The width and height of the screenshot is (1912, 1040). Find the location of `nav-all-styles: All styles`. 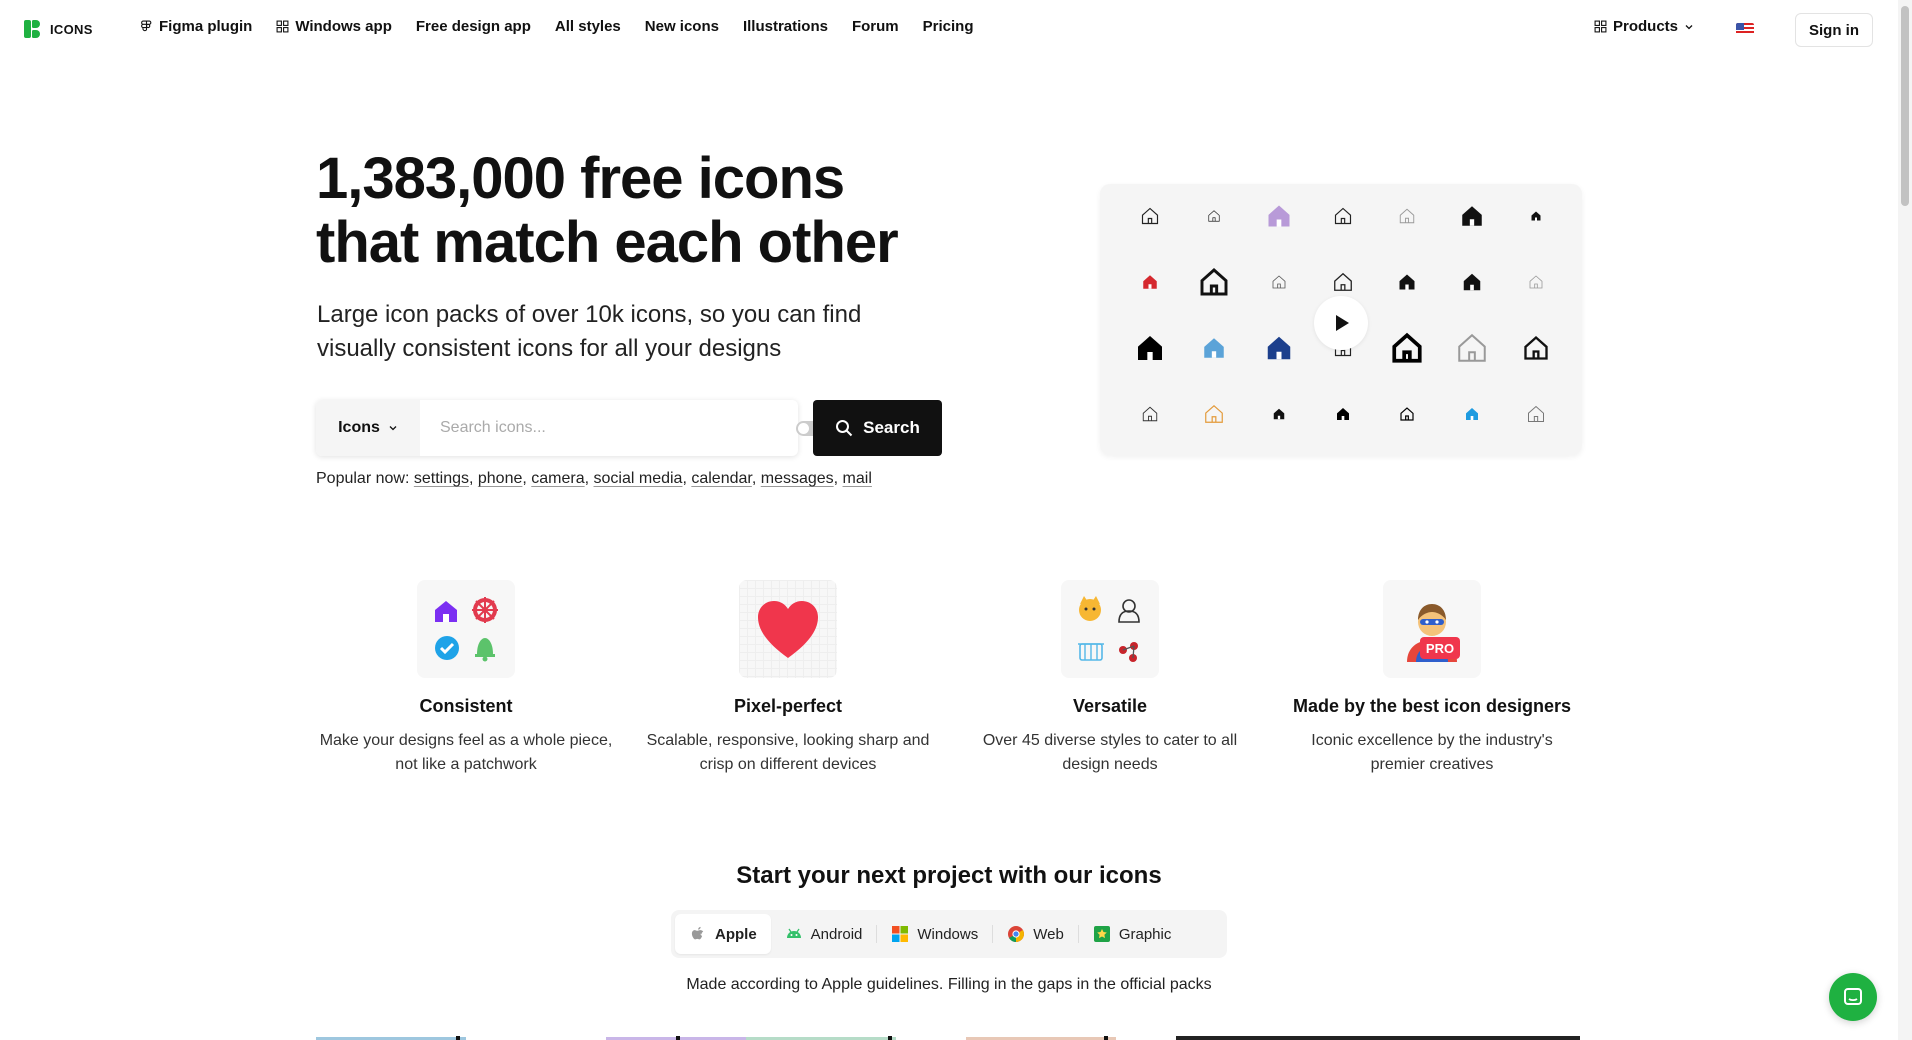

nav-all-styles: All styles is located at coordinates (588, 26).